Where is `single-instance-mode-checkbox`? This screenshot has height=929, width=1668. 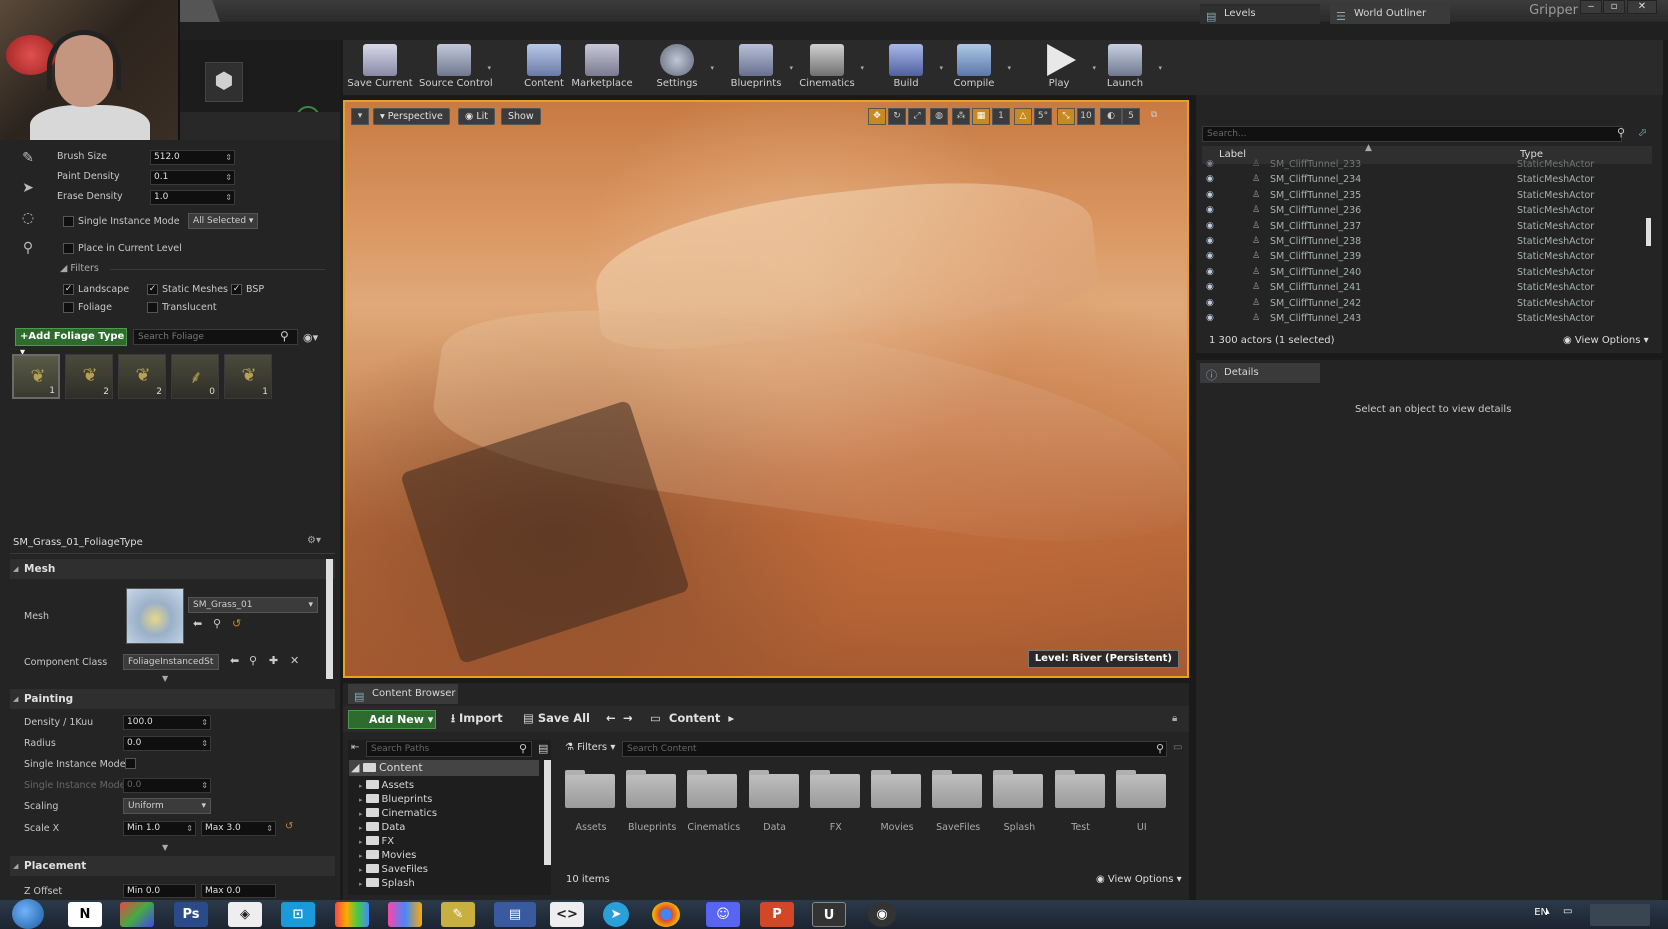 single-instance-mode-checkbox is located at coordinates (130, 763).